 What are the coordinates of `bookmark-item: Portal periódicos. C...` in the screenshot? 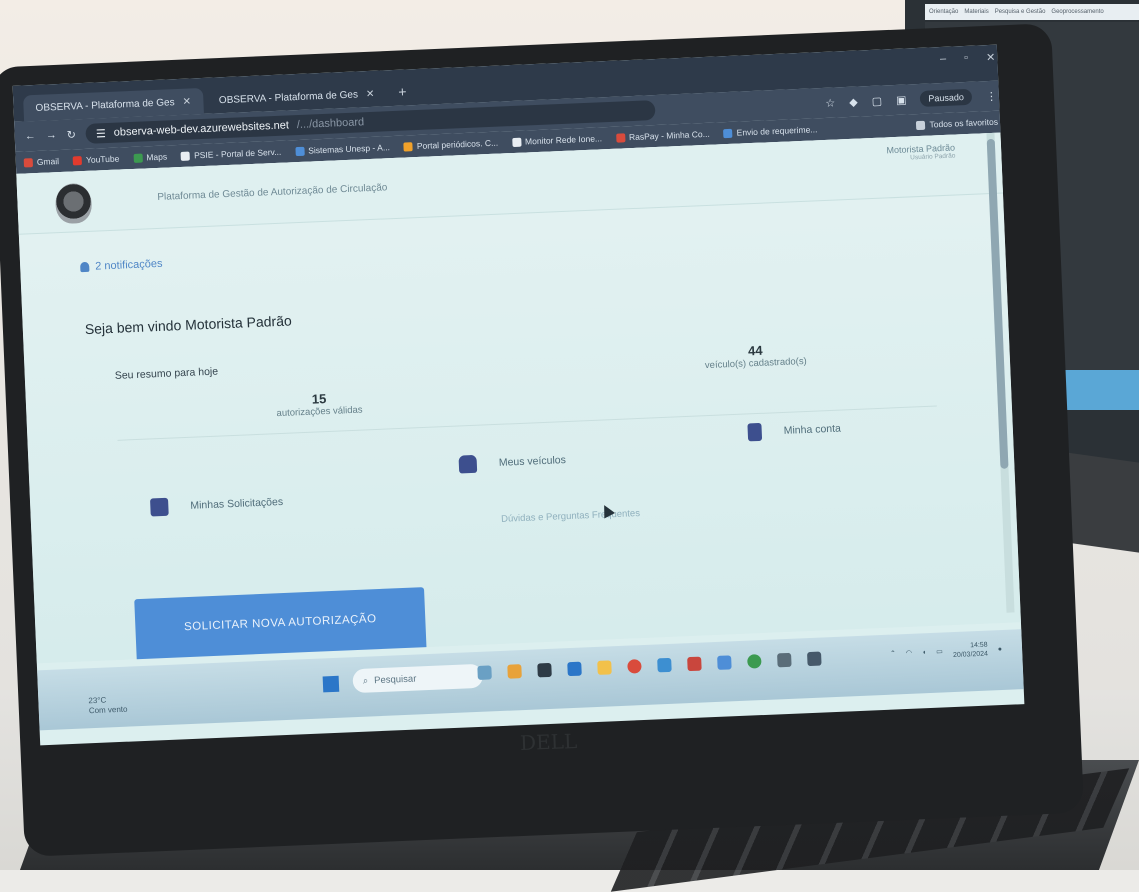 It's located at (451, 144).